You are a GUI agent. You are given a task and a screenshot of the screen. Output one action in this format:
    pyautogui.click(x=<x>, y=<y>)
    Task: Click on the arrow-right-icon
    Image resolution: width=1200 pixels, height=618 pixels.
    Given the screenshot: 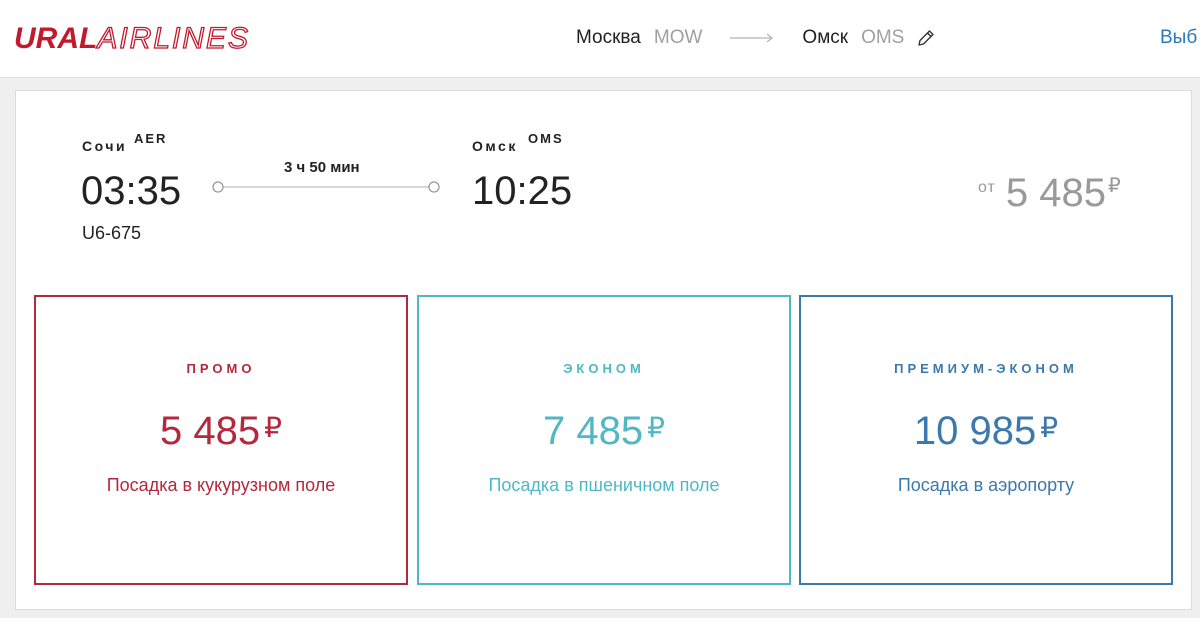 What is the action you would take?
    pyautogui.click(x=752, y=38)
    